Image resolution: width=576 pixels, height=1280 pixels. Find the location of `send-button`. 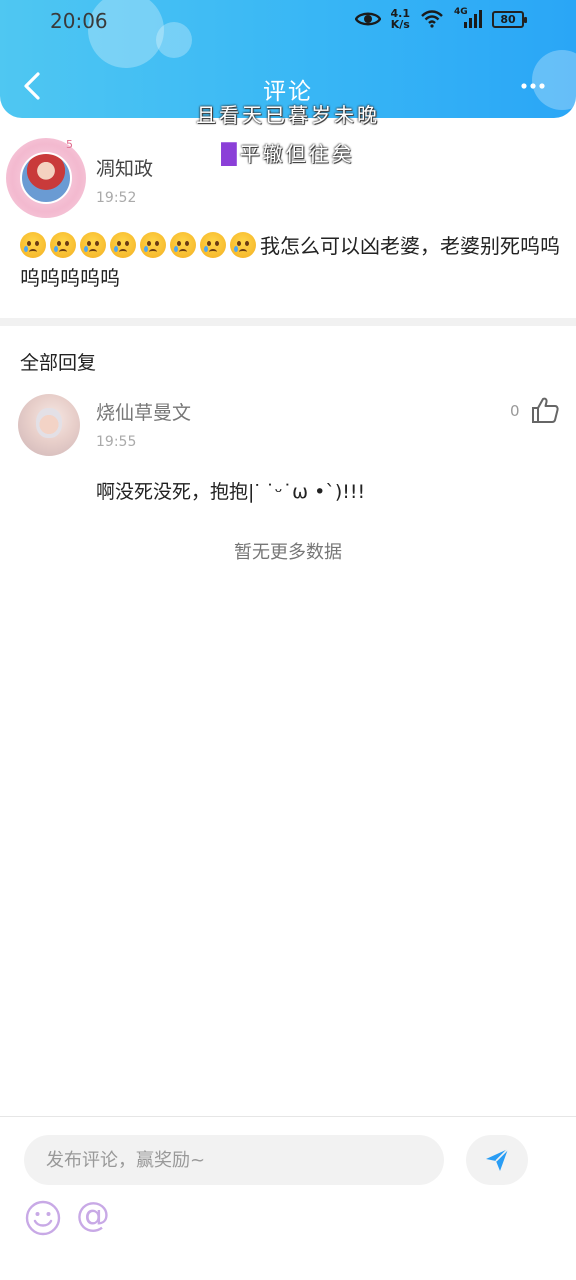

send-button is located at coordinates (497, 1160).